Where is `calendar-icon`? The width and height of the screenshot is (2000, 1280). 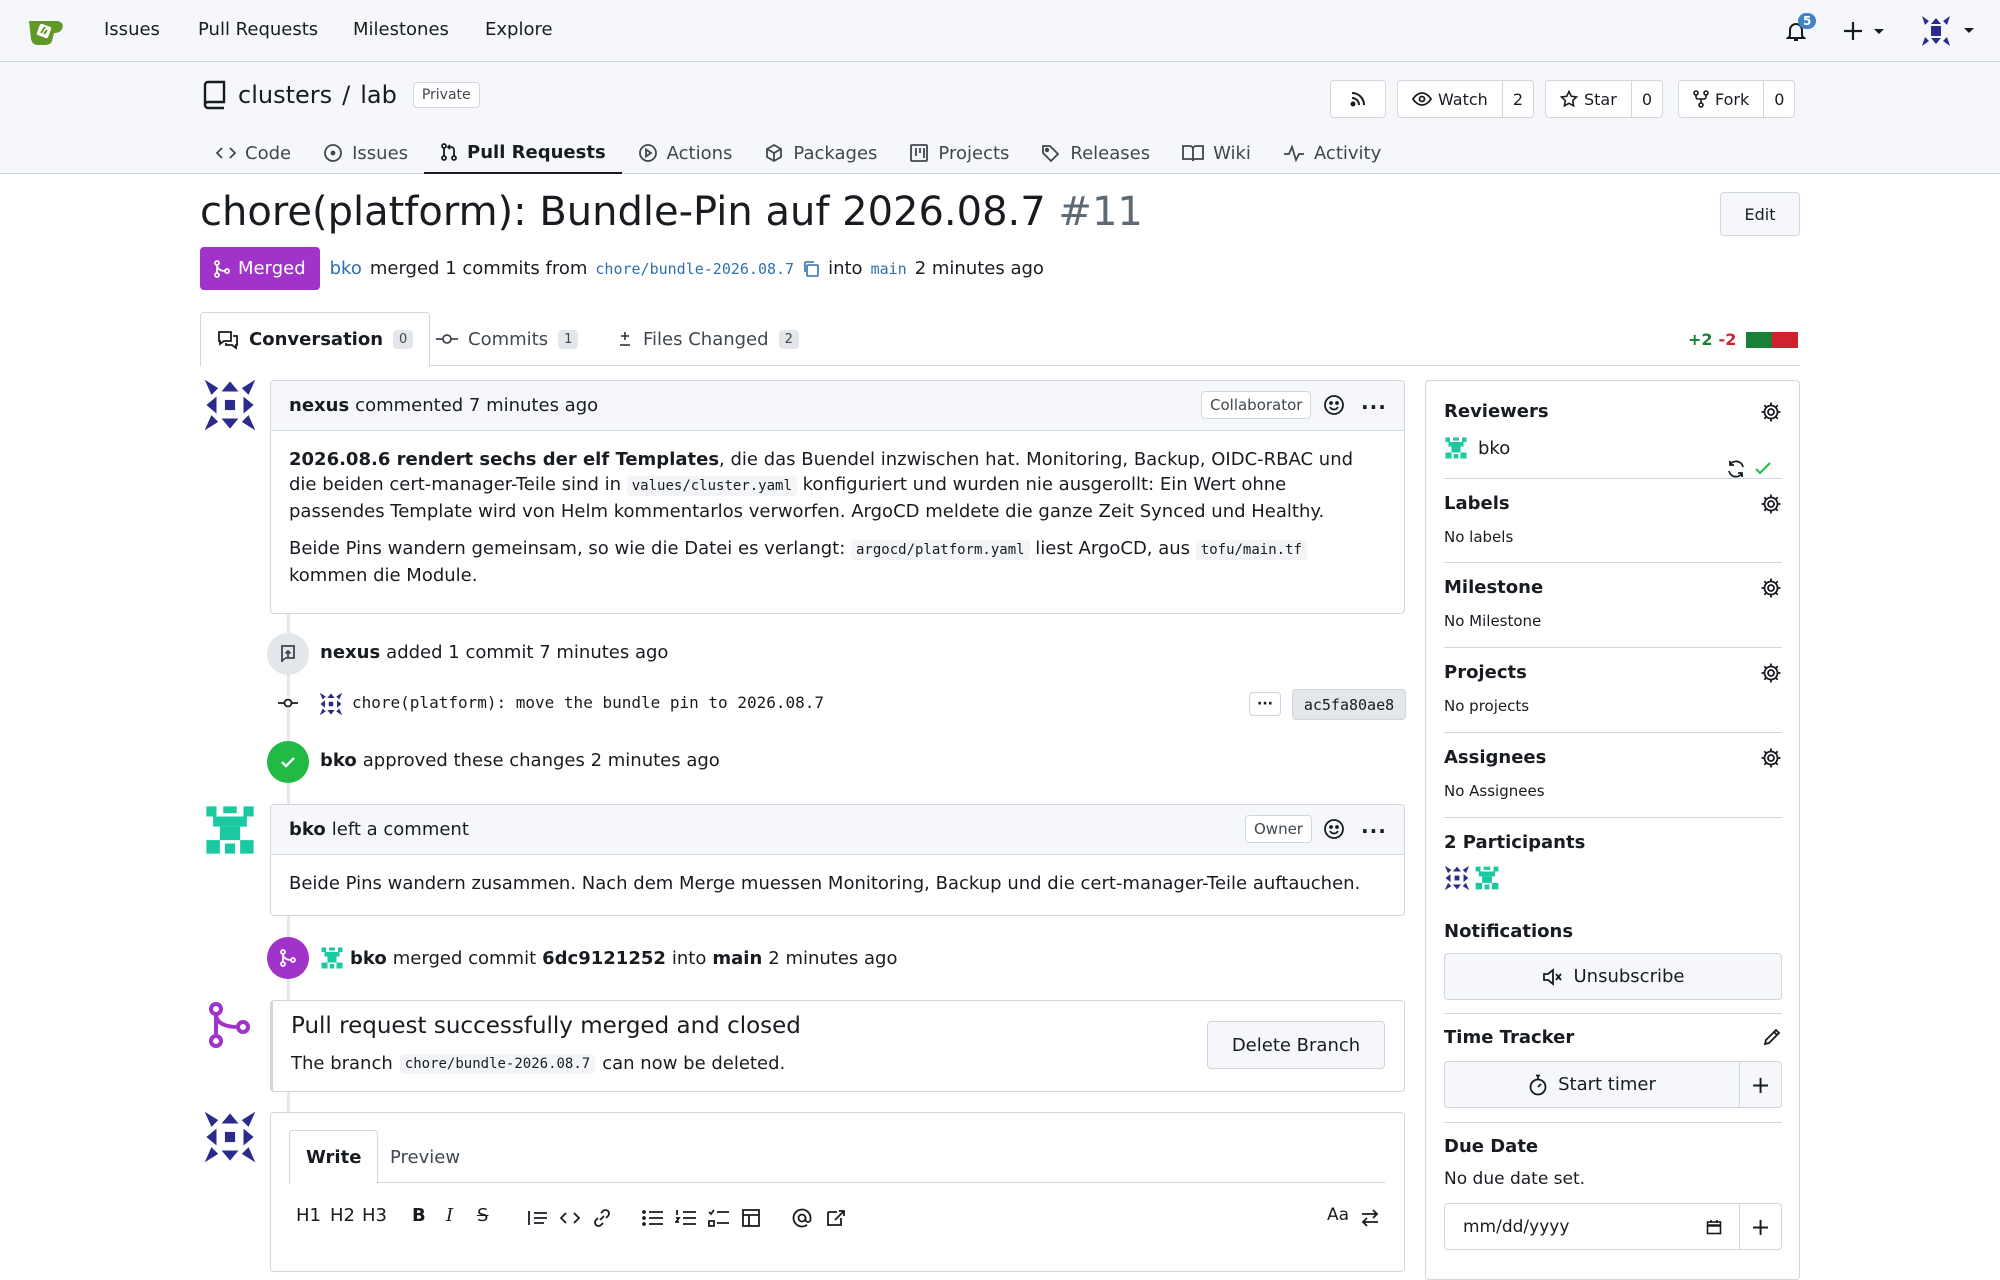
calendar-icon is located at coordinates (1714, 1227).